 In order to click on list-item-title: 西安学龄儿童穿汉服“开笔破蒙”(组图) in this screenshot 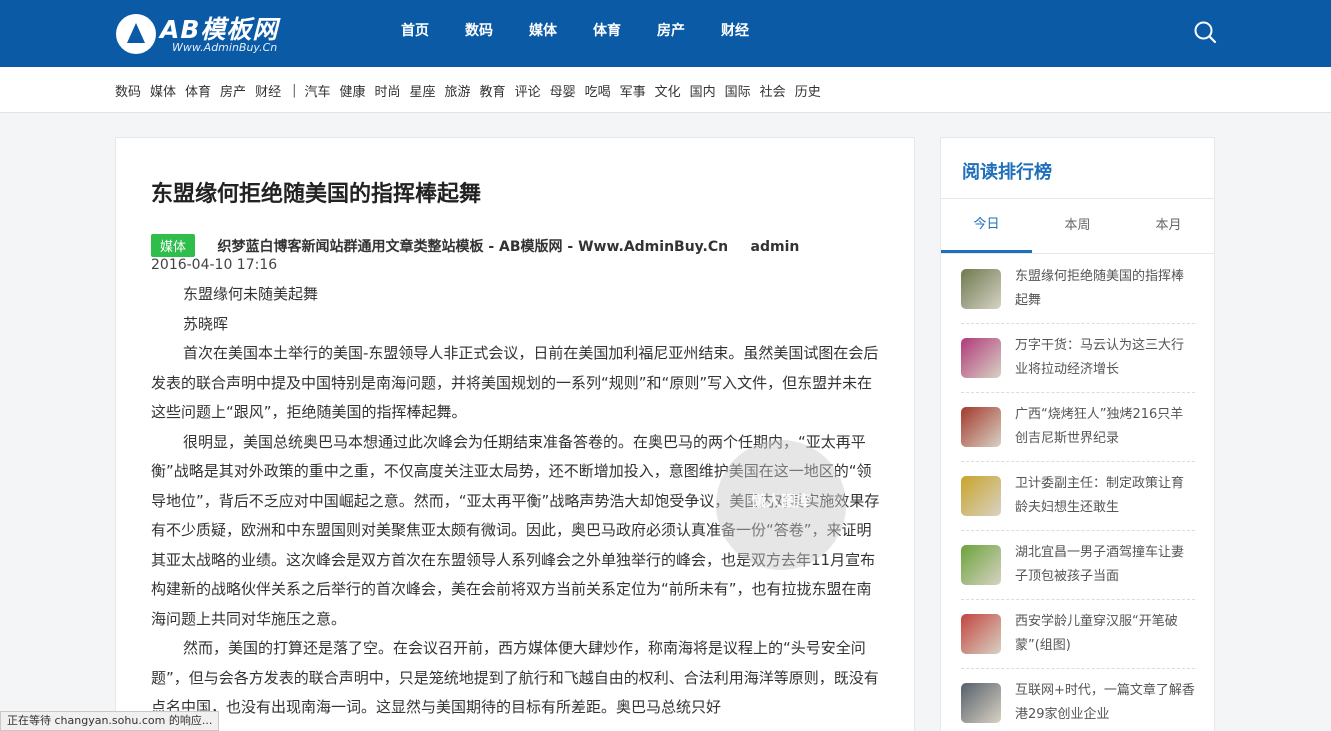, I will do `click(1105, 634)`.